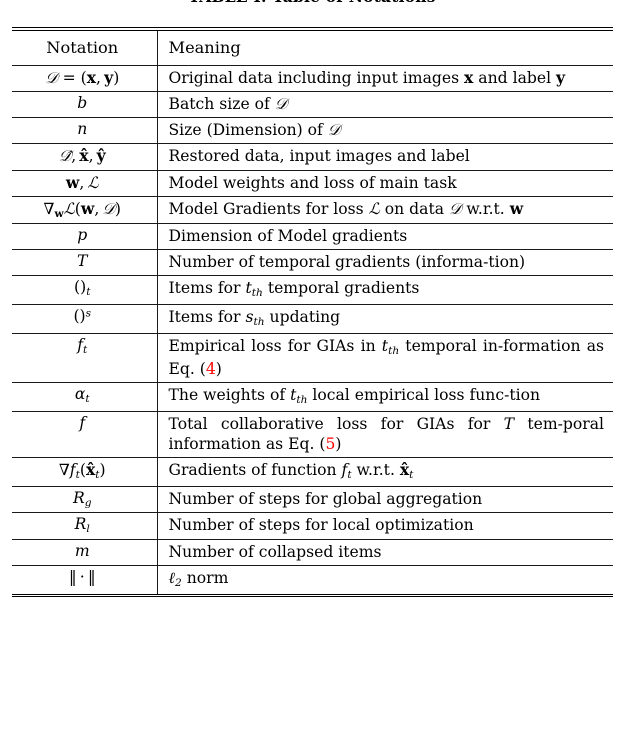 The image size is (624, 738). Describe the element at coordinates (385, 237) in the screenshot. I see `cell-meaning: Dimension of Model gradients` at that location.